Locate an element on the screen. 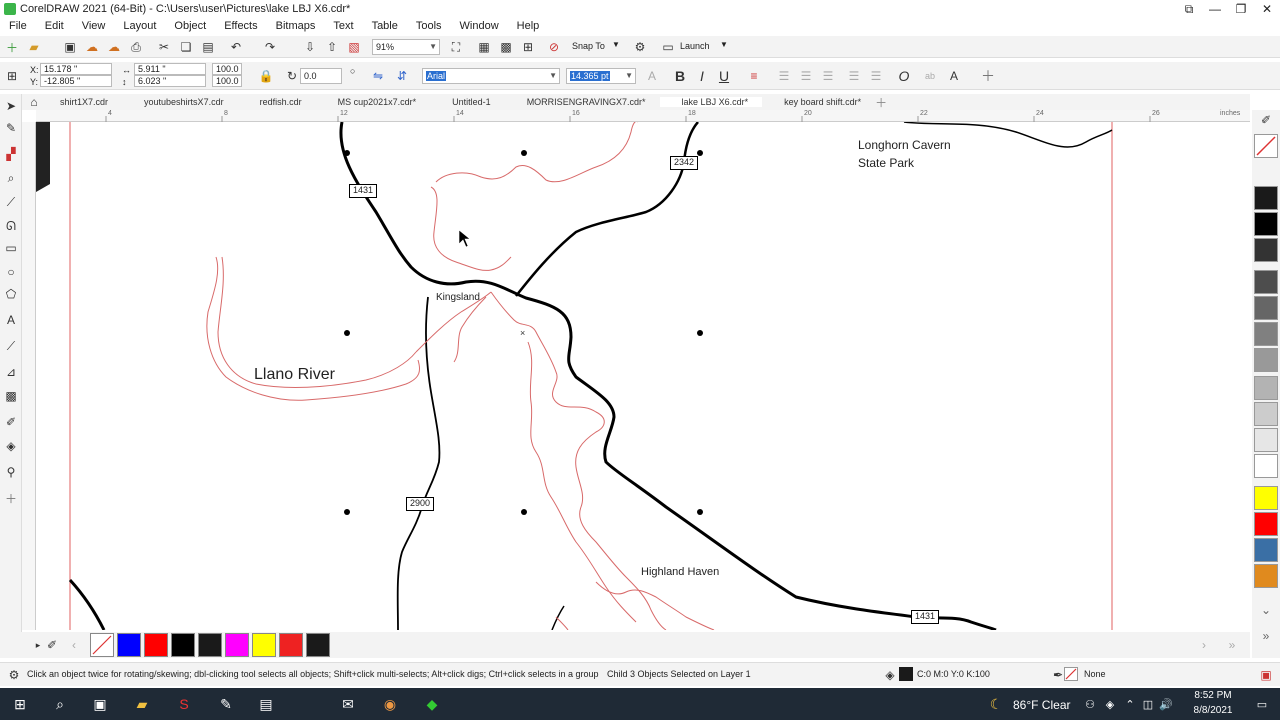 The width and height of the screenshot is (1280, 720). zoom-level-combo: 91% ▼ is located at coordinates (406, 47).